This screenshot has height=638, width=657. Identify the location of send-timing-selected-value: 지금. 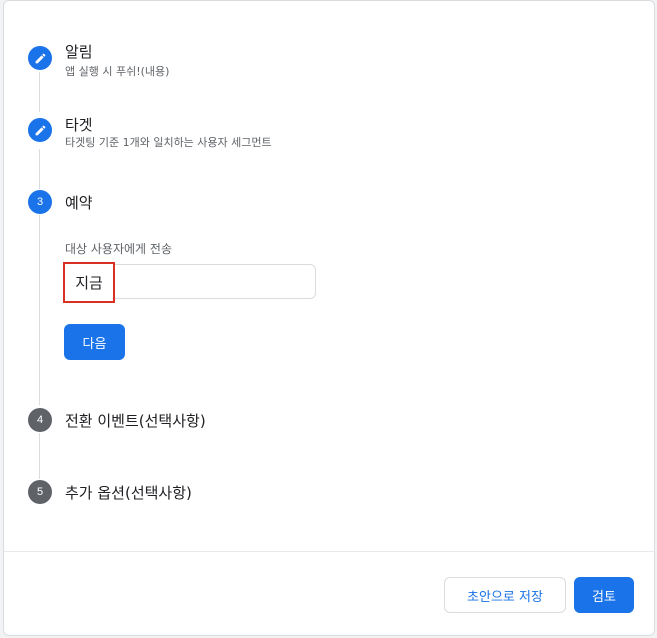
(89, 282).